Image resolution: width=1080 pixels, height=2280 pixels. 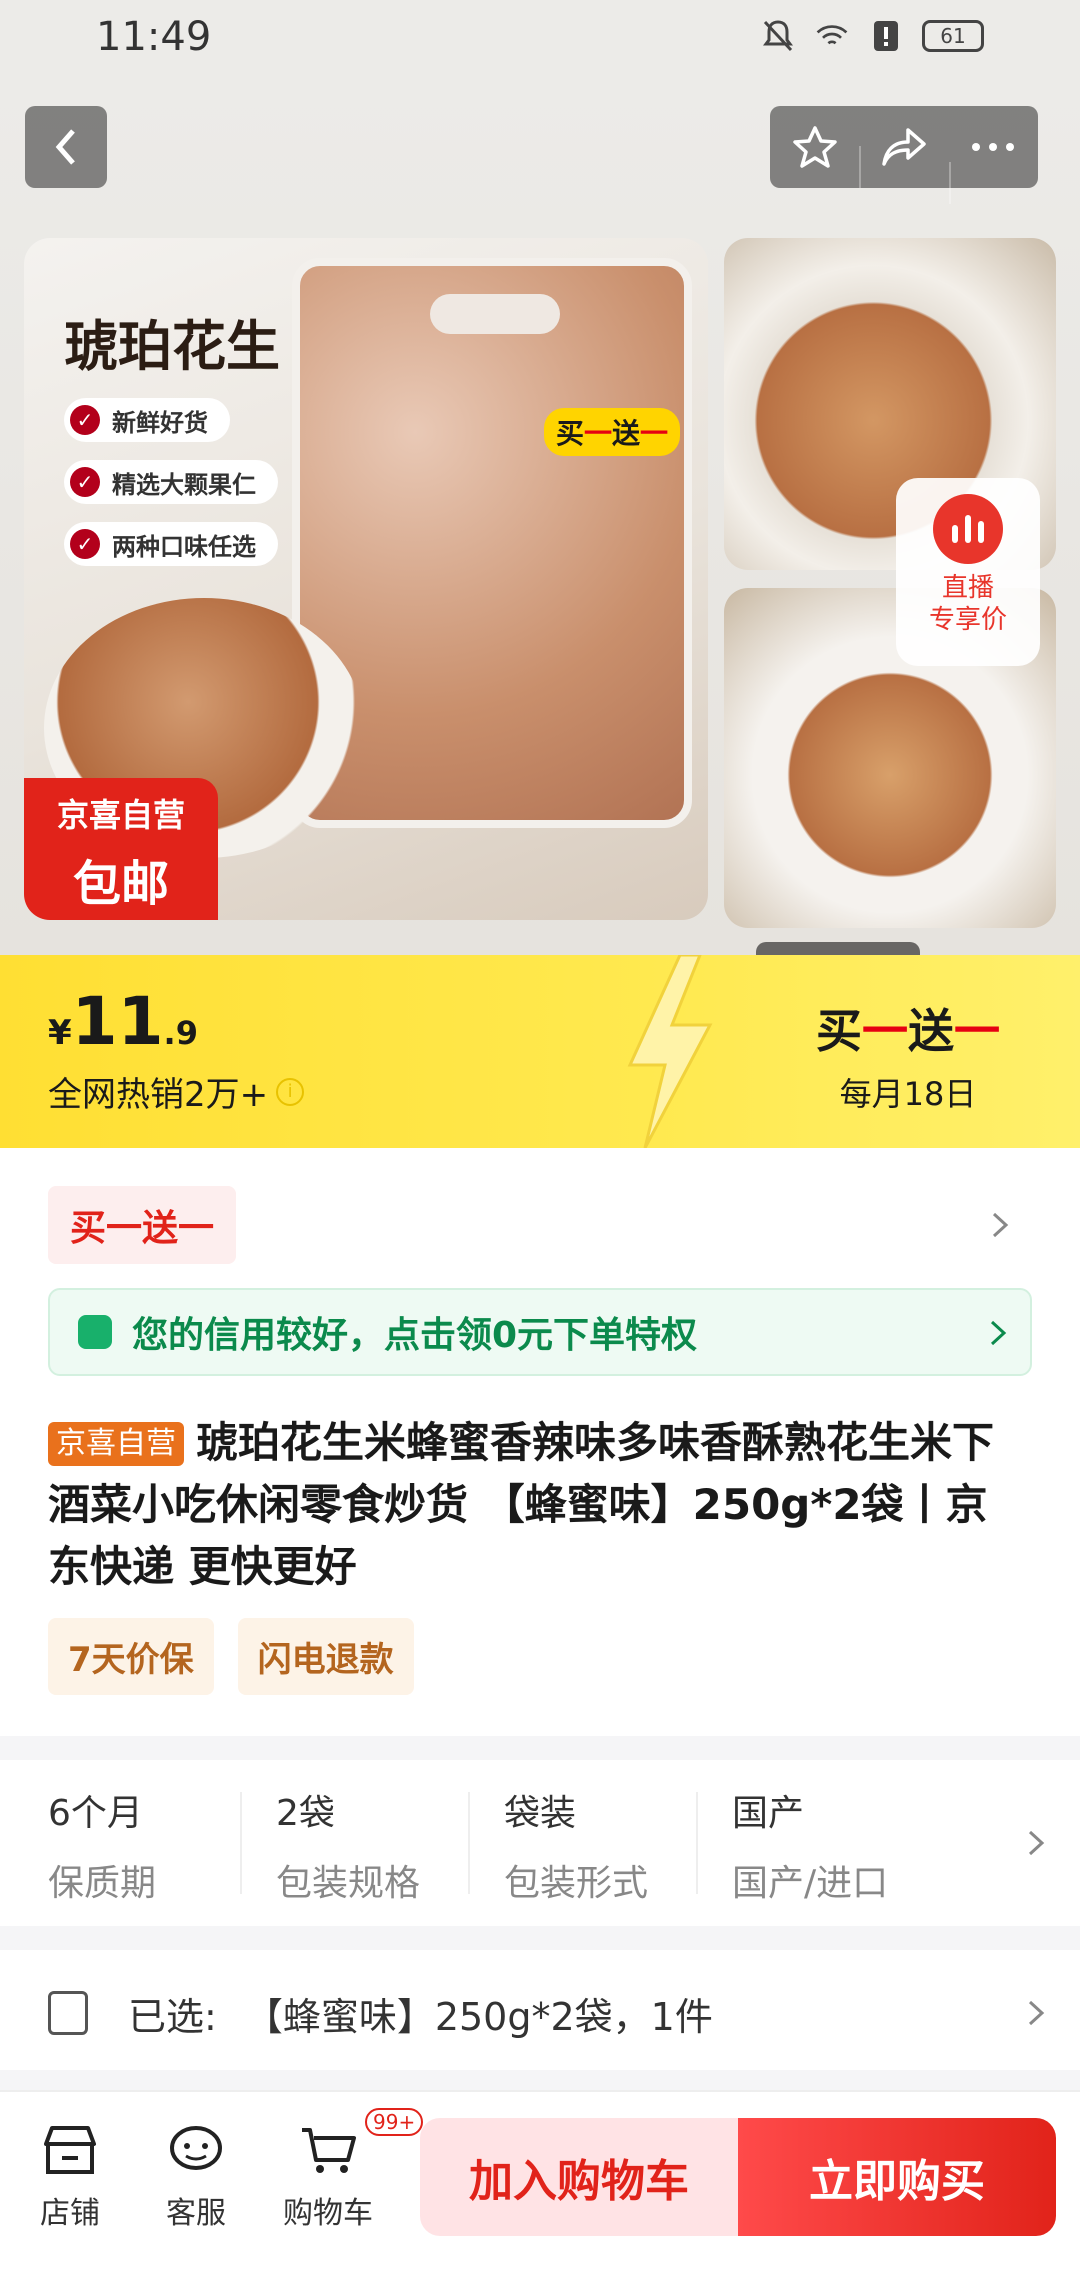 I want to click on shield-bag-icon, so click(x=95, y=1332).